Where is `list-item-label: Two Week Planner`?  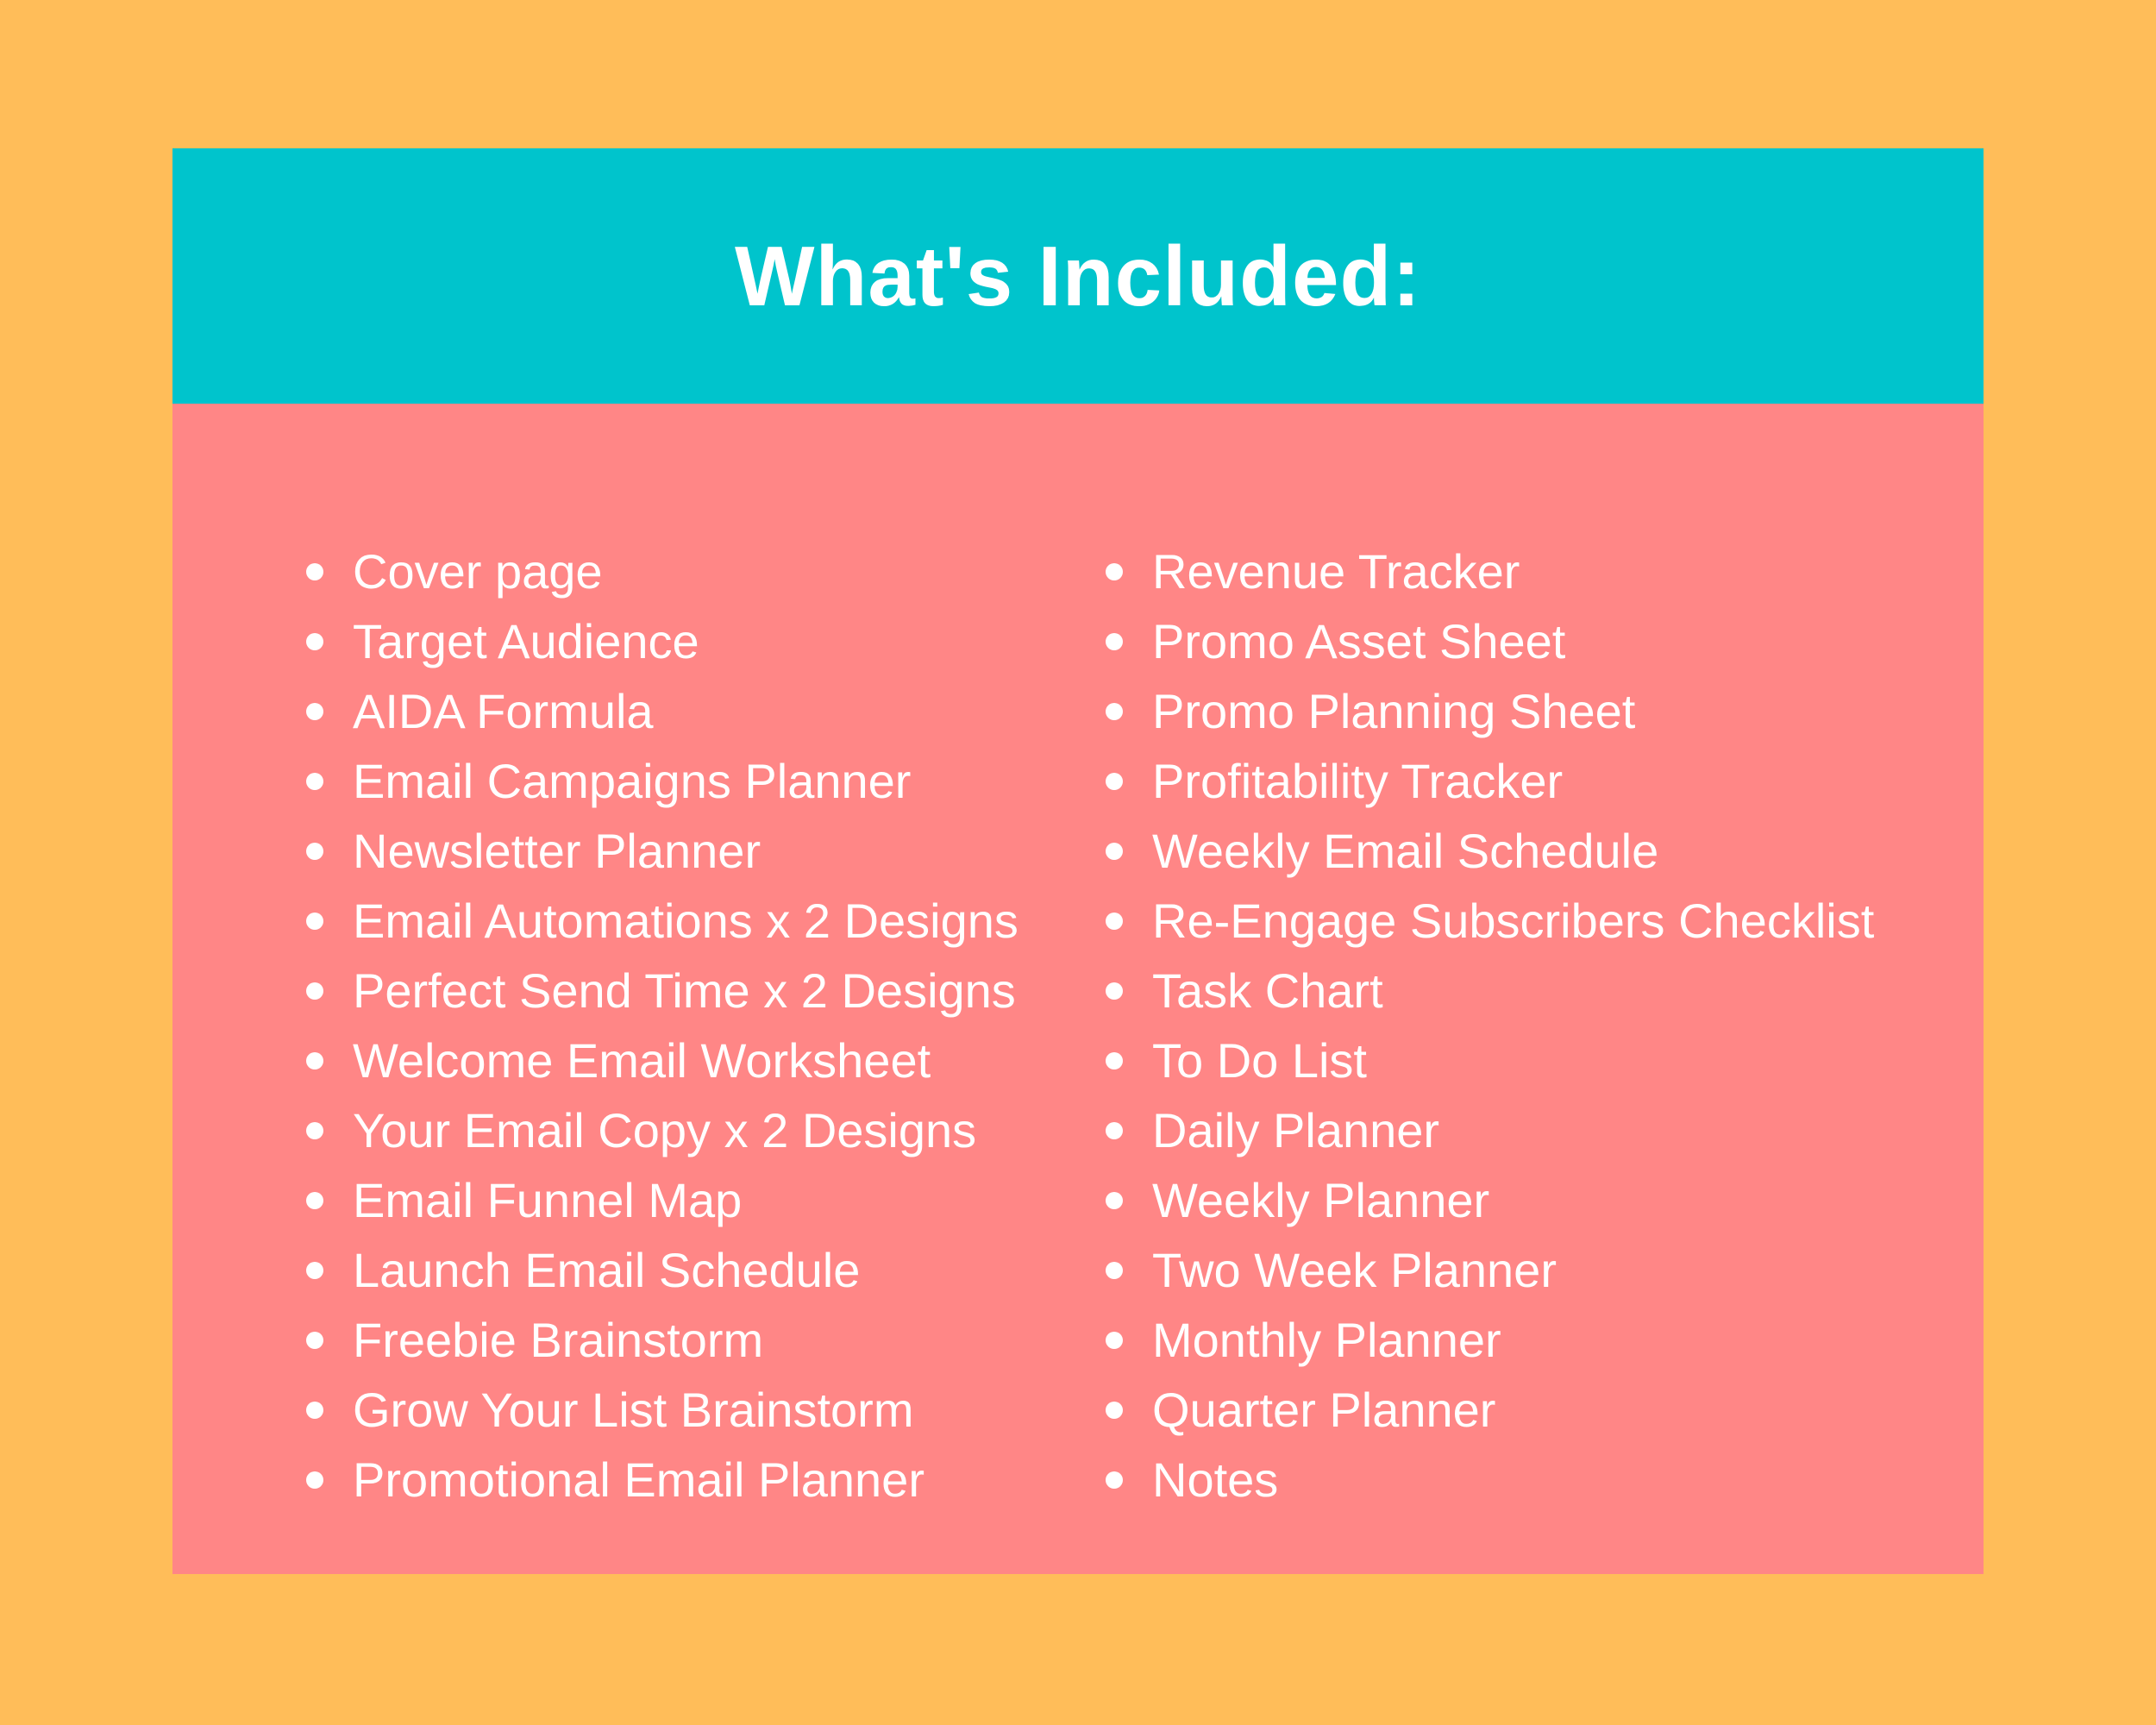 list-item-label: Two Week Planner is located at coordinates (1354, 1270).